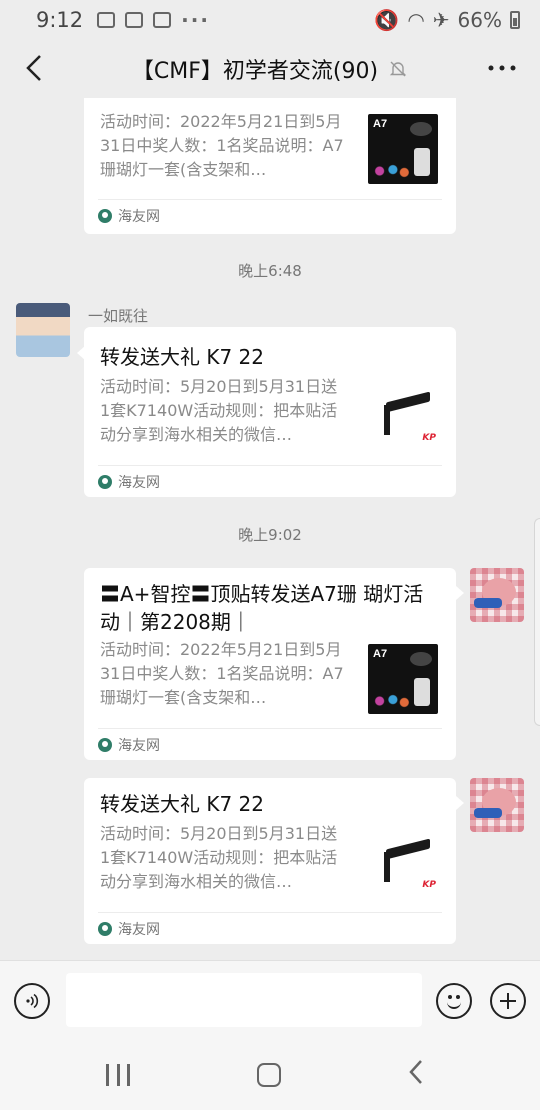 The image size is (540, 1110). I want to click on back-button, so click(34, 68).